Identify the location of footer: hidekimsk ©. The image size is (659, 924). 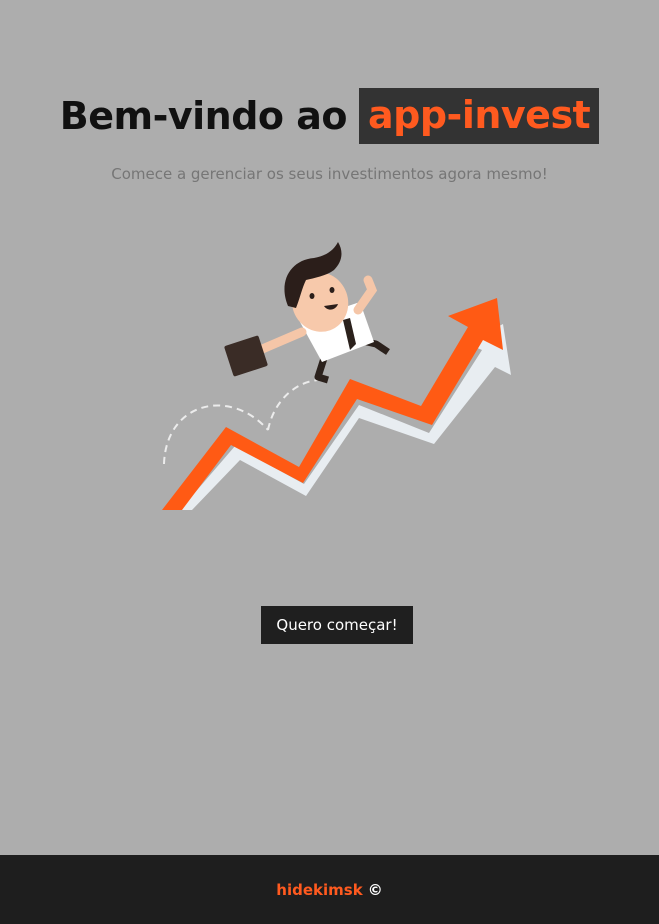
(329, 889).